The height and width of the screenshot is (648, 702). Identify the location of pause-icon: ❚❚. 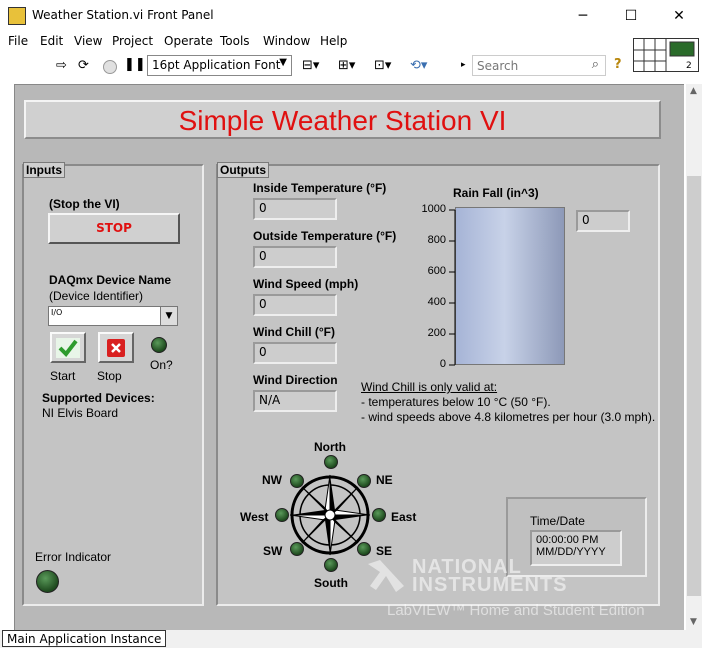
(135, 64).